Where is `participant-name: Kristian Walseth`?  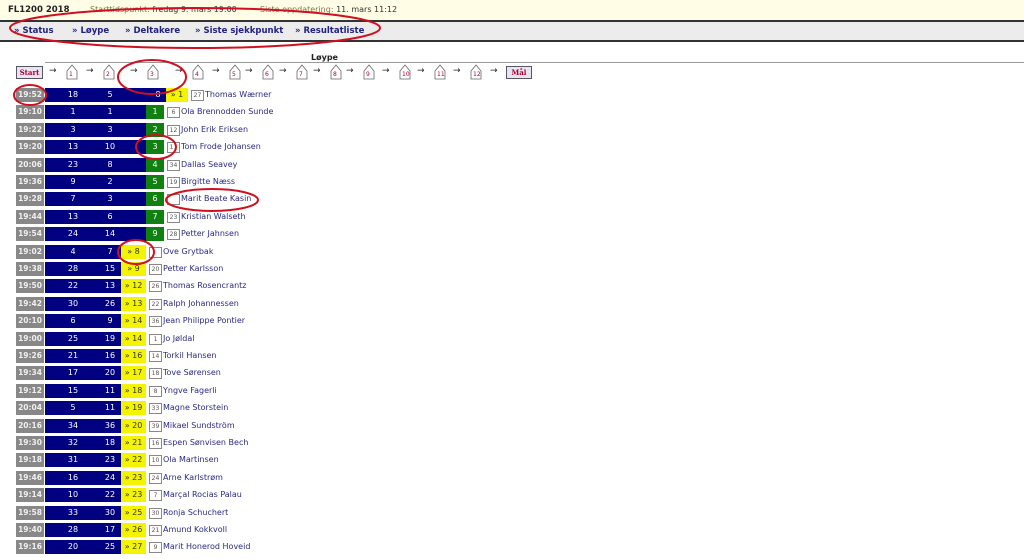 participant-name: Kristian Walseth is located at coordinates (213, 217).